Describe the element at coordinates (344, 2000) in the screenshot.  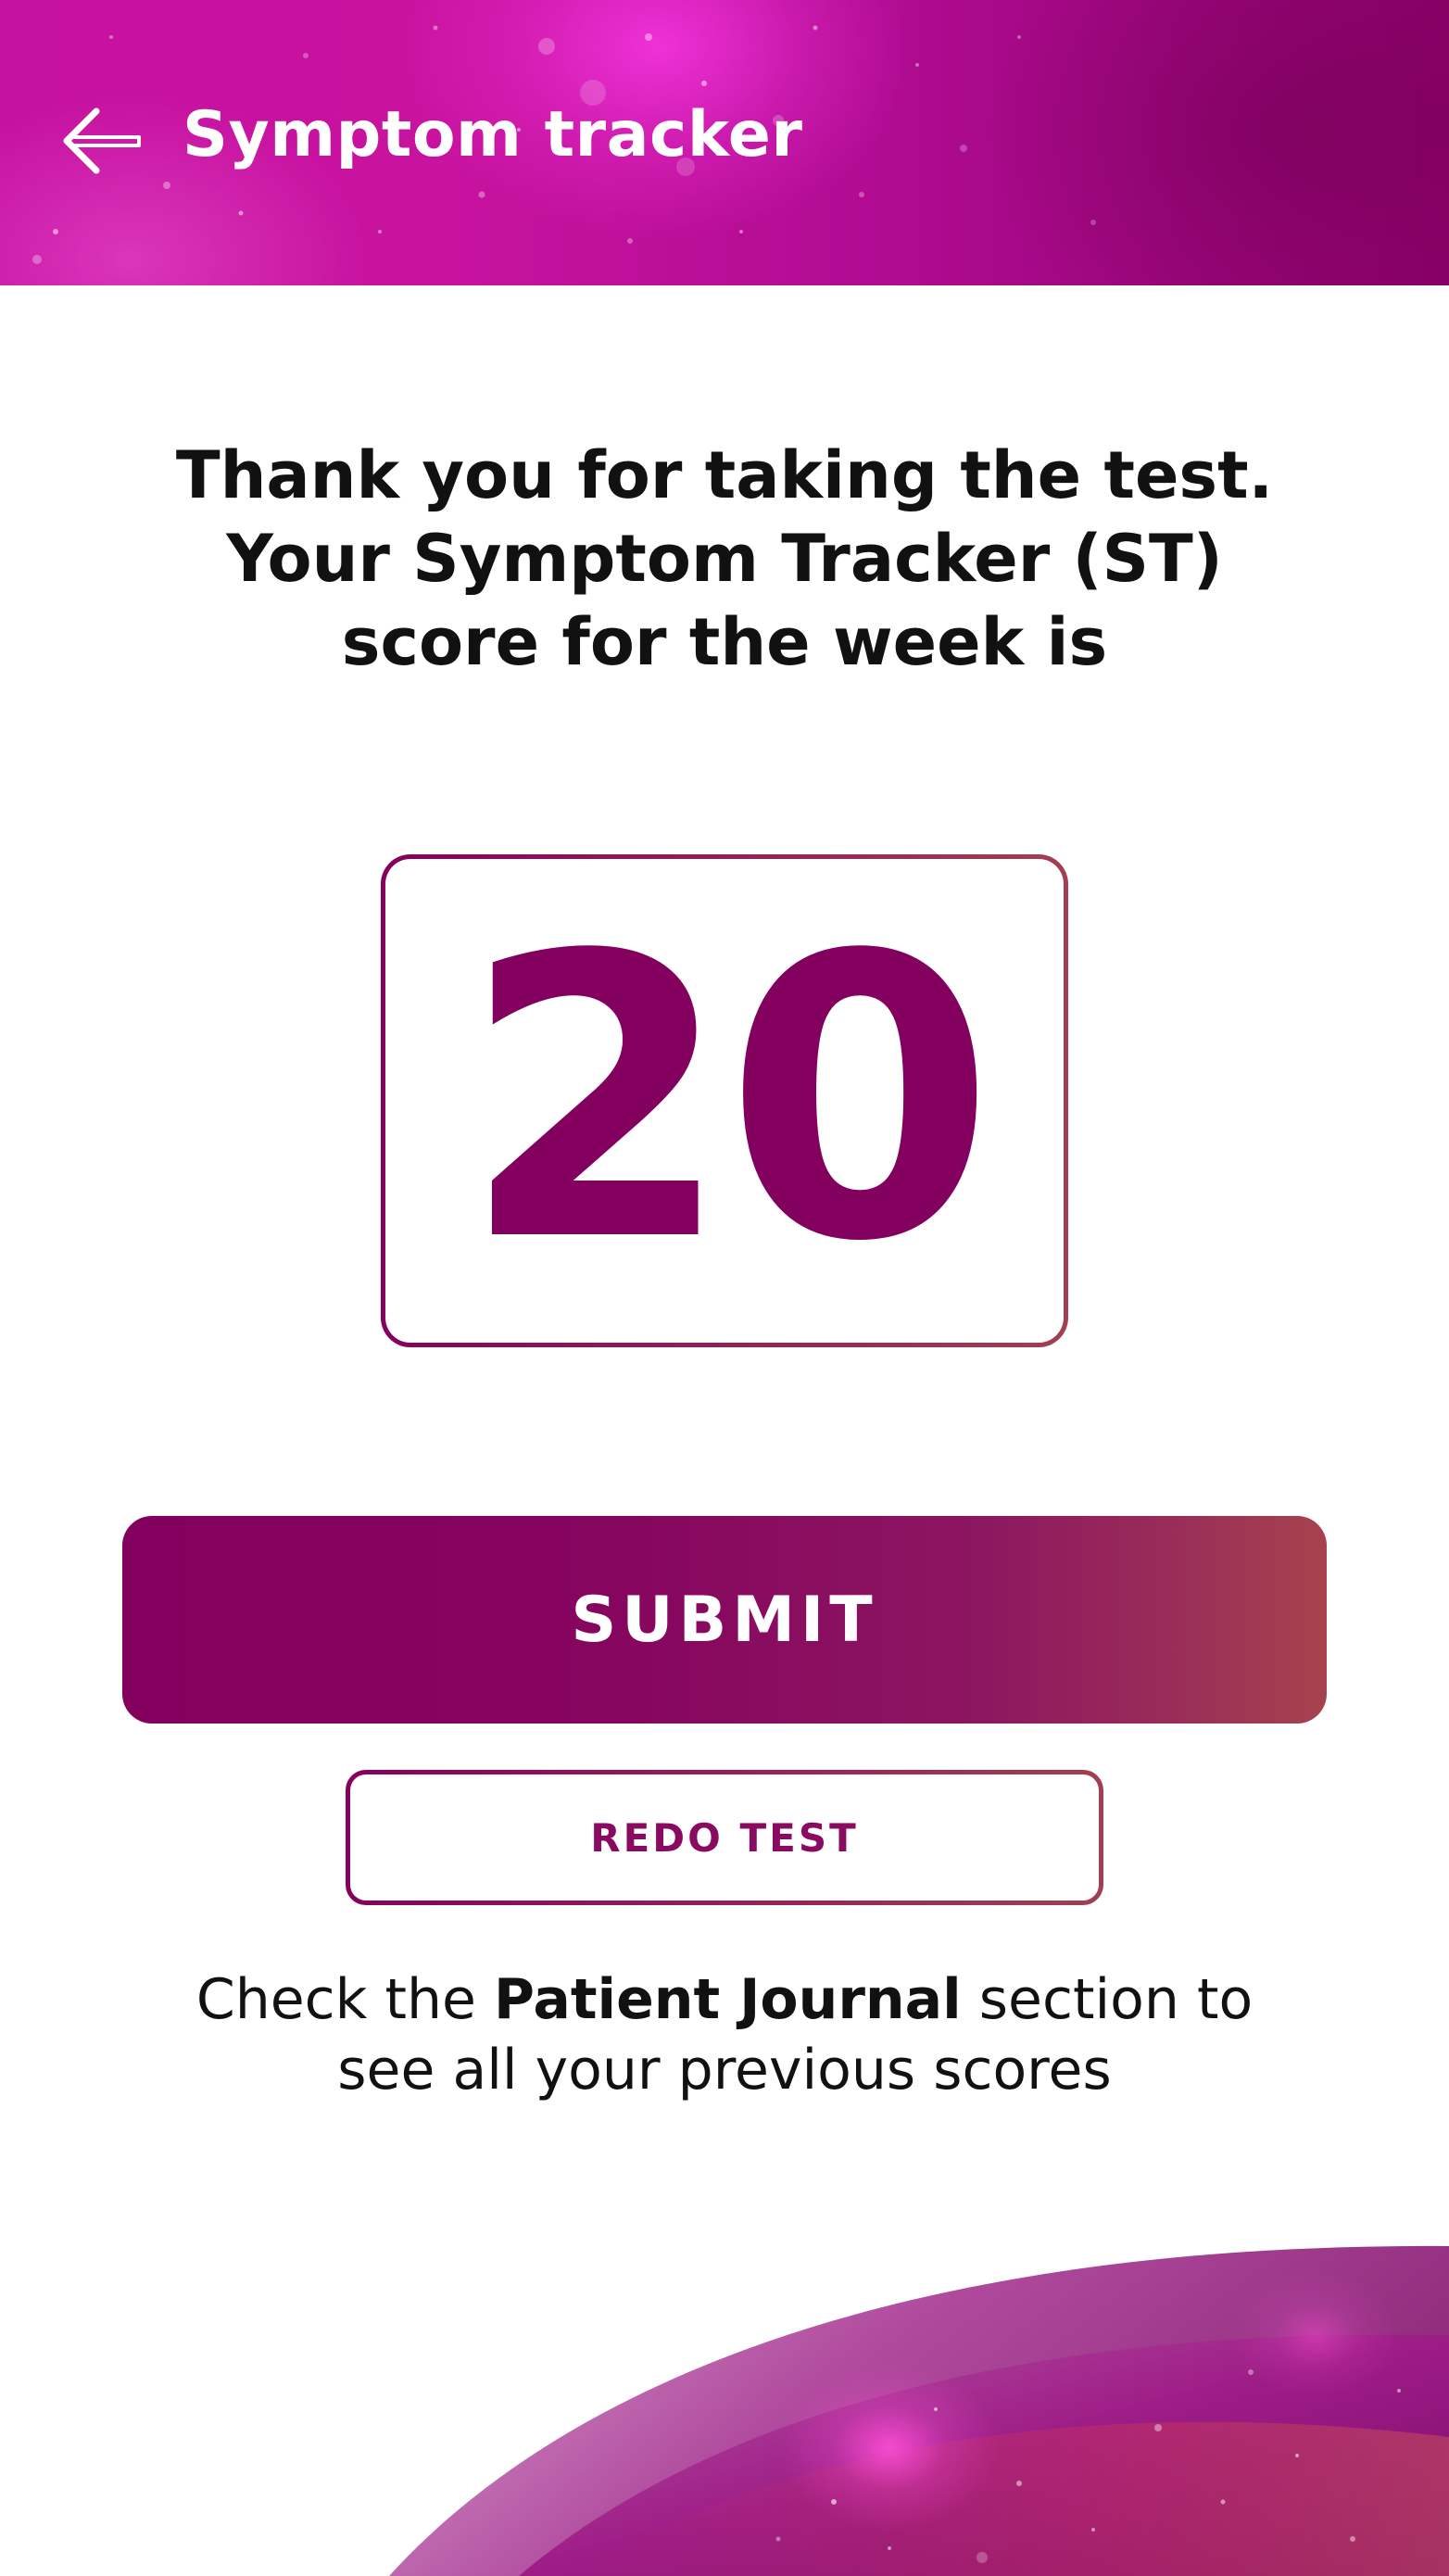
I see `hint-prefix: Check the` at that location.